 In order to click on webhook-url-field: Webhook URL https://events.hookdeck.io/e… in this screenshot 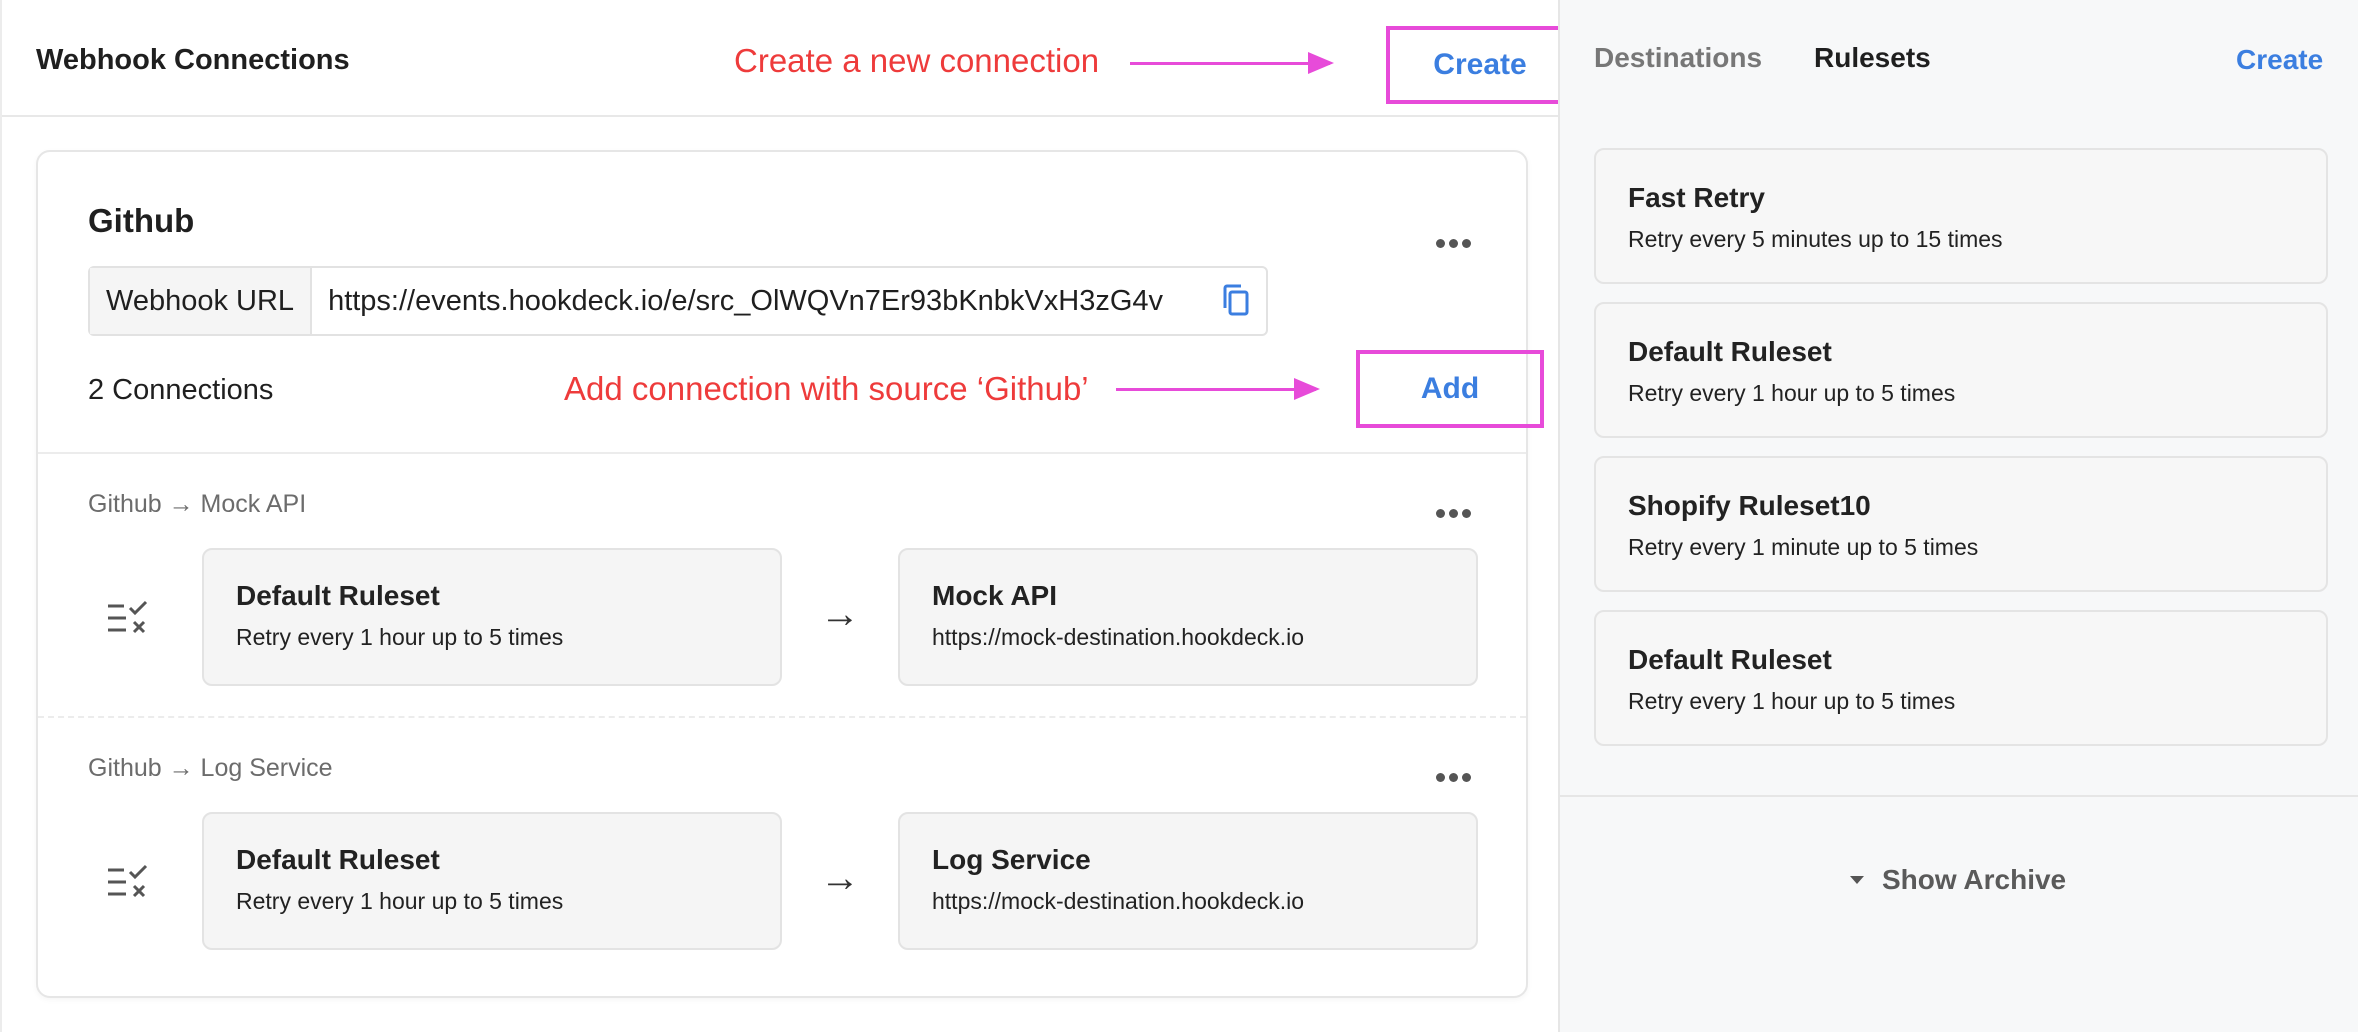, I will do `click(678, 301)`.